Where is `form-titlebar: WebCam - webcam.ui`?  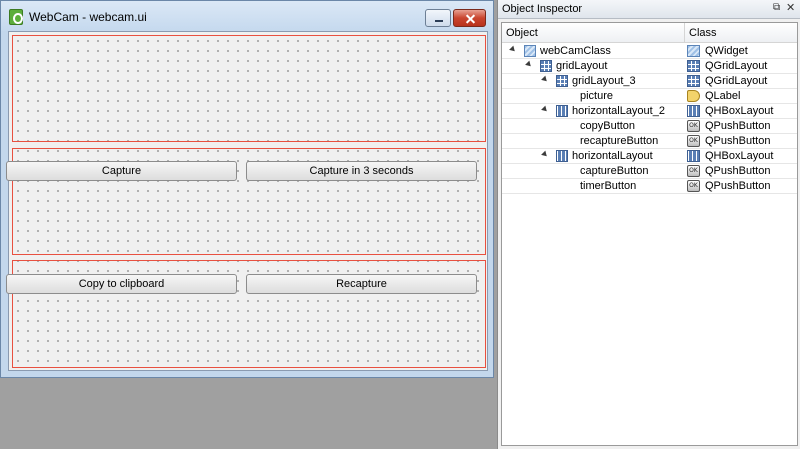
form-titlebar: WebCam - webcam.ui is located at coordinates (247, 16).